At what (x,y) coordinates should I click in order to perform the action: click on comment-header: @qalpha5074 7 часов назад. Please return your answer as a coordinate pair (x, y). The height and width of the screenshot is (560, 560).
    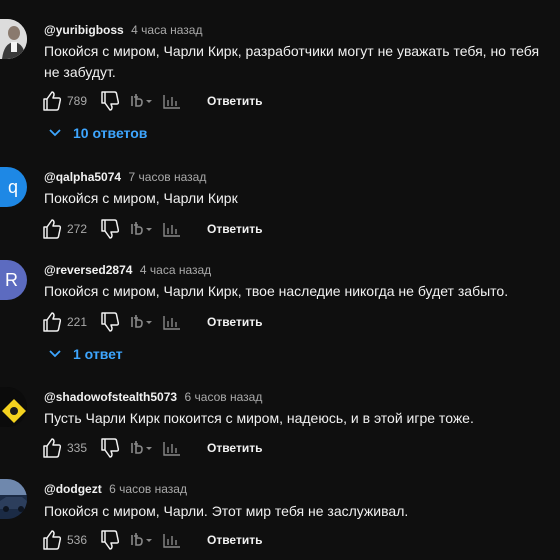
    Looking at the image, I should click on (125, 177).